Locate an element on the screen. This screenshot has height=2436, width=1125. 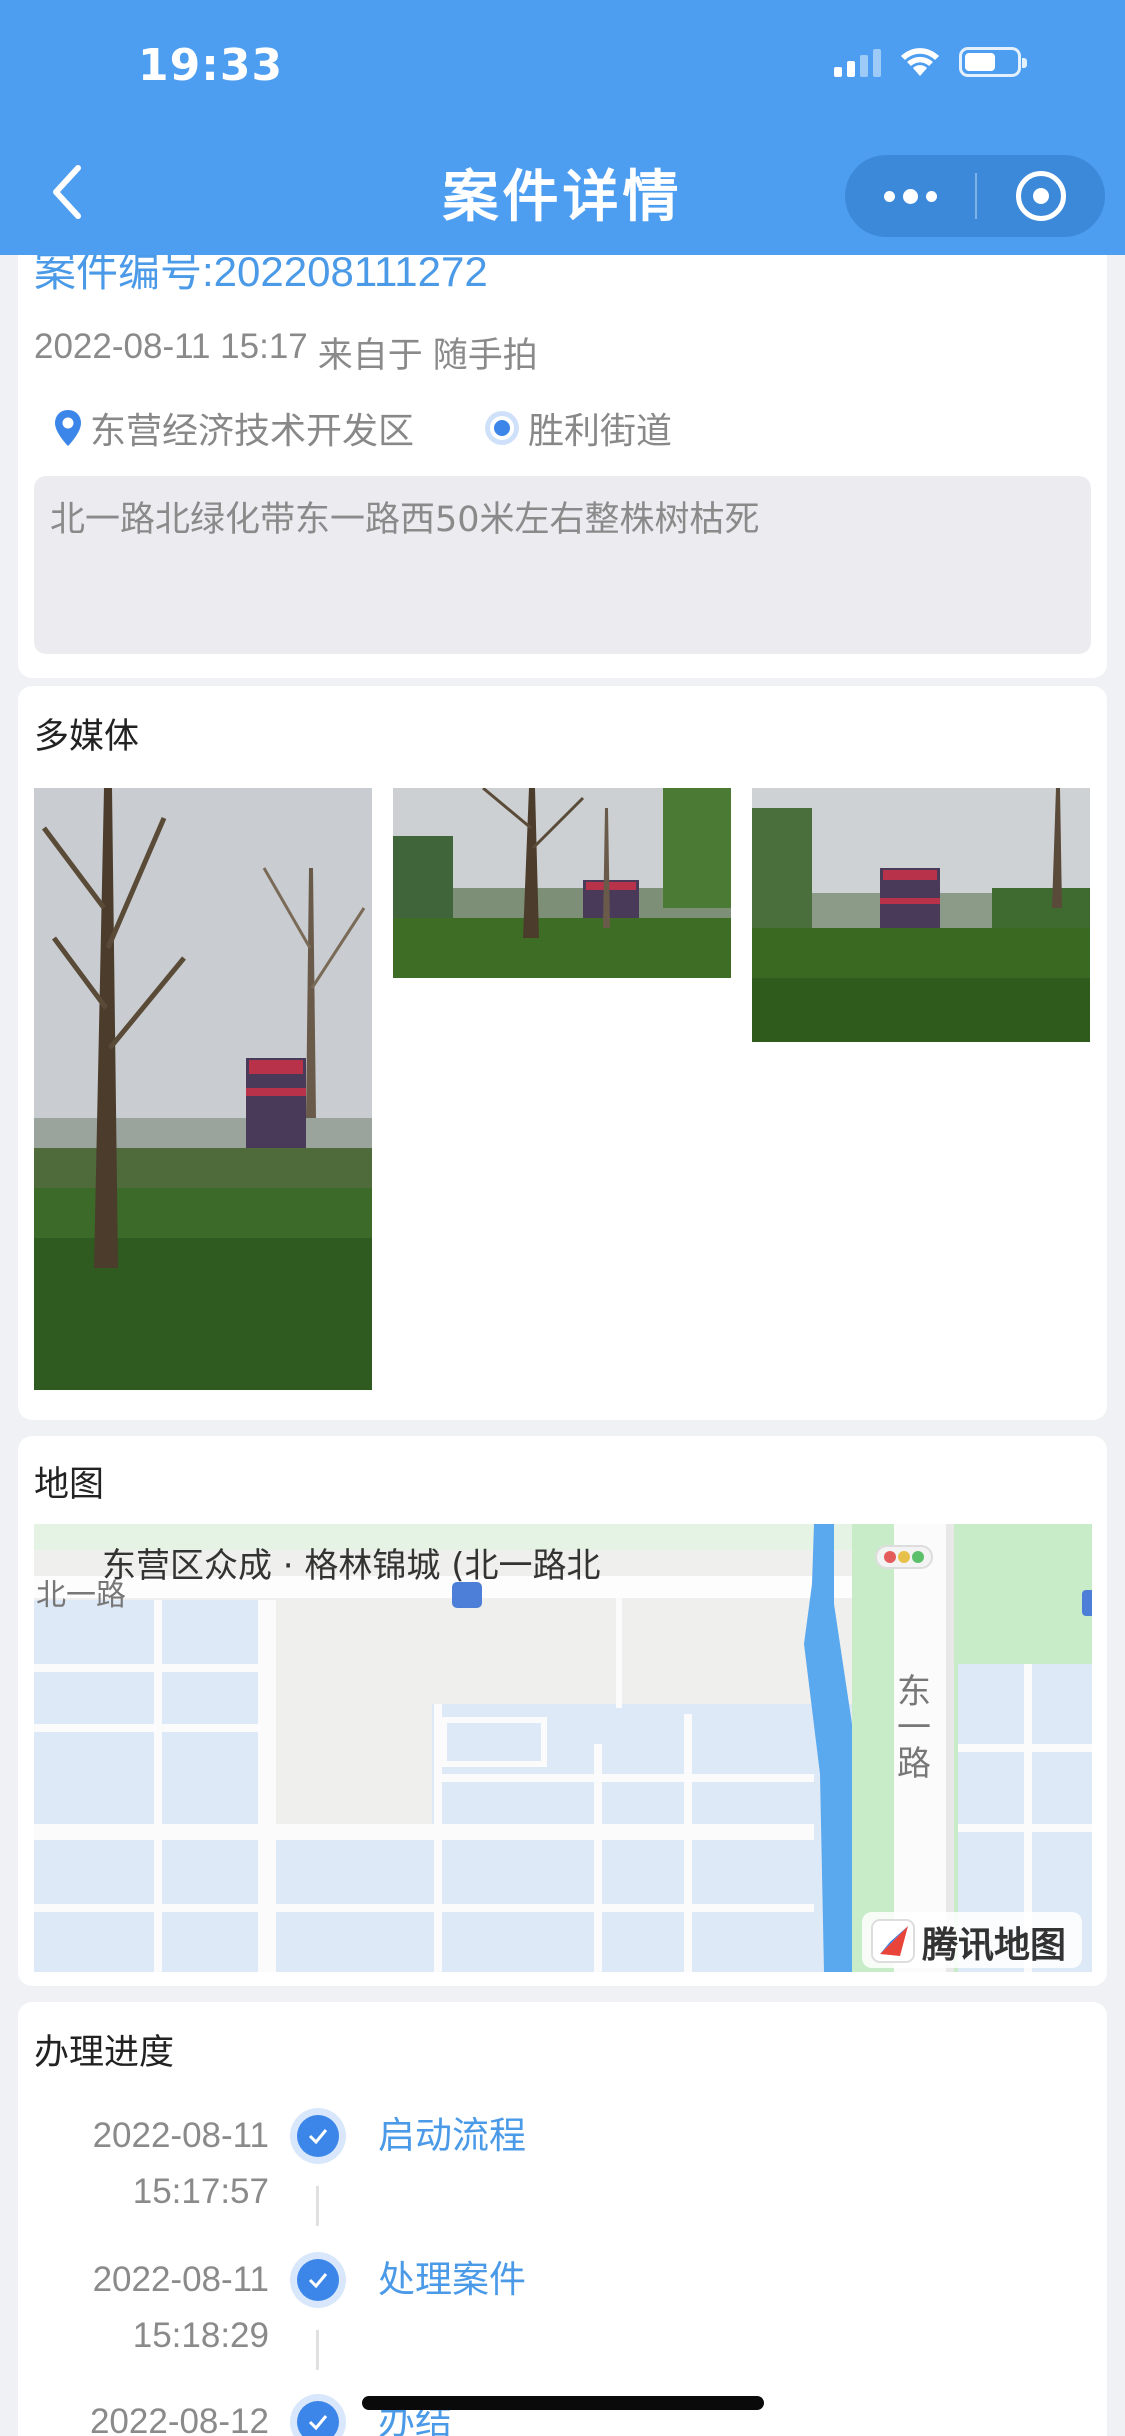
timeline-step: 2022-08-11 15:18:29 处理案件 is located at coordinates (562, 2311).